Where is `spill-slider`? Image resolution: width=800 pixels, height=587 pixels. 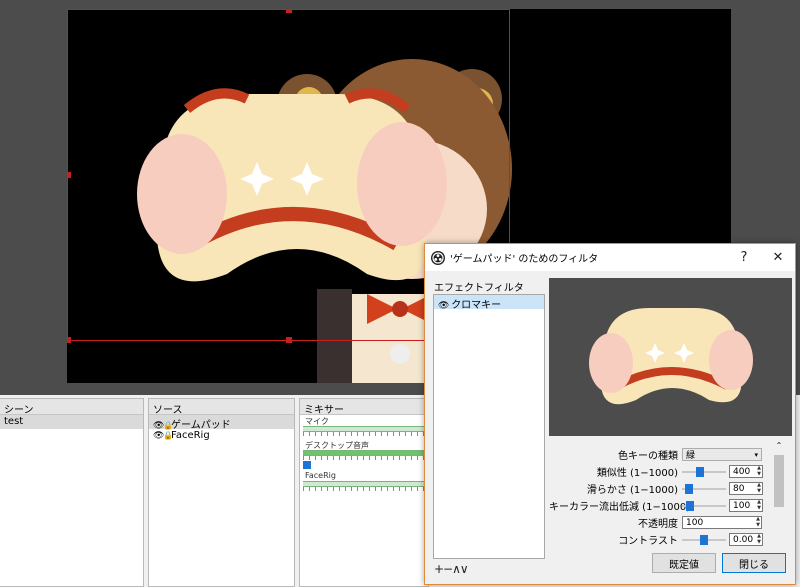
spill-slider is located at coordinates (704, 506).